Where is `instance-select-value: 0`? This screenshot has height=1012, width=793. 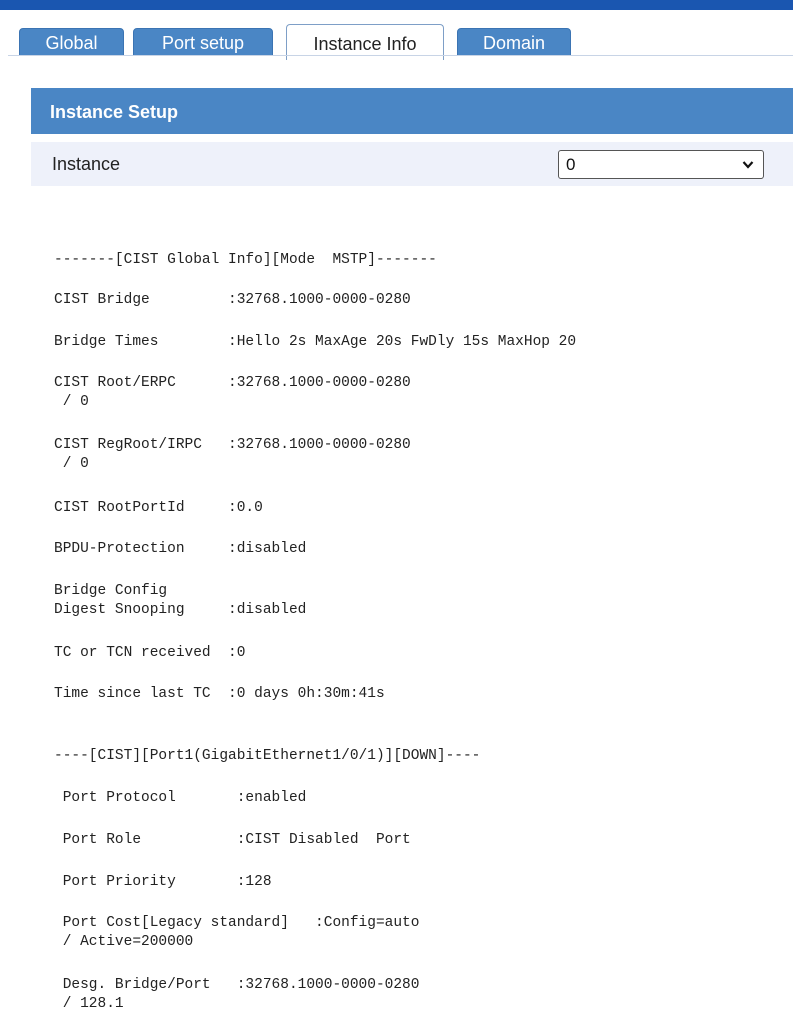 instance-select-value: 0 is located at coordinates (571, 164).